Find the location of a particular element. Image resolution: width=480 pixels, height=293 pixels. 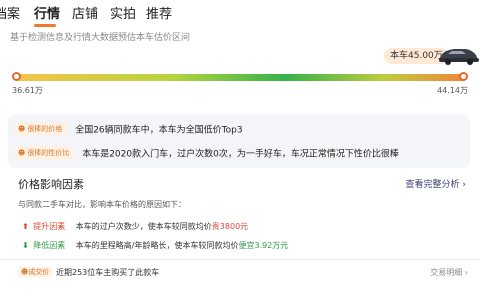

gauge-max-marker is located at coordinates (463, 76).